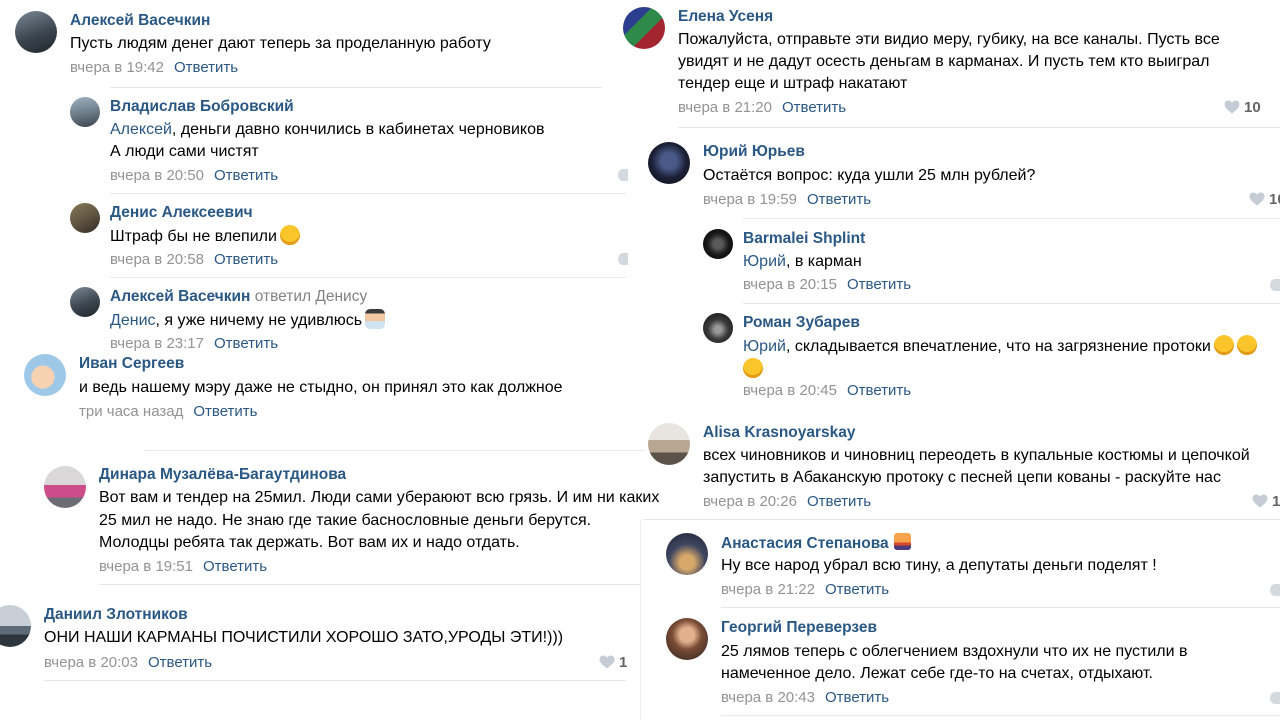  I want to click on like-button: 11, so click(1266, 502).